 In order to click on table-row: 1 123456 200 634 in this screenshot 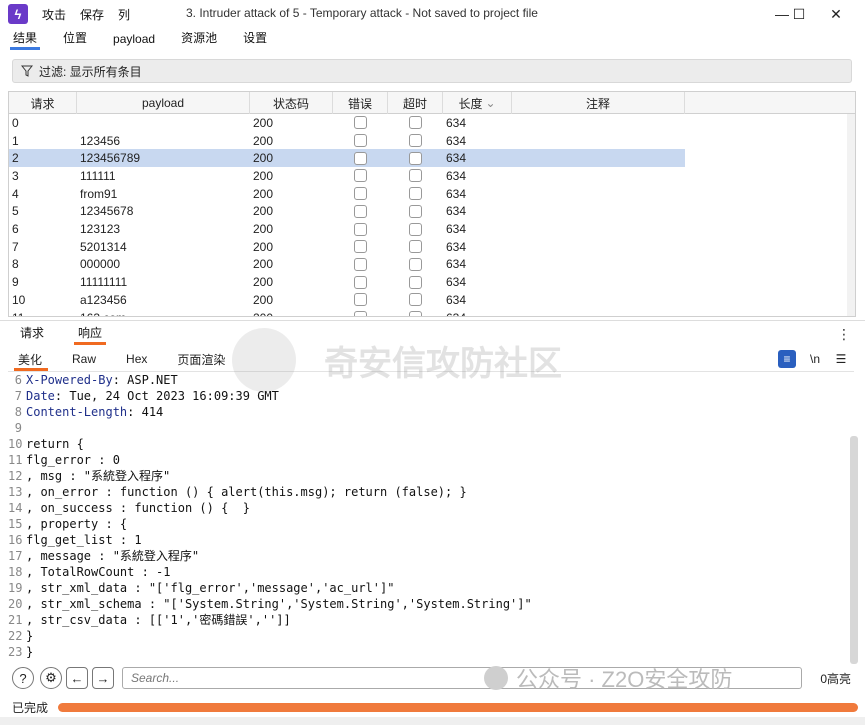, I will do `click(347, 141)`.